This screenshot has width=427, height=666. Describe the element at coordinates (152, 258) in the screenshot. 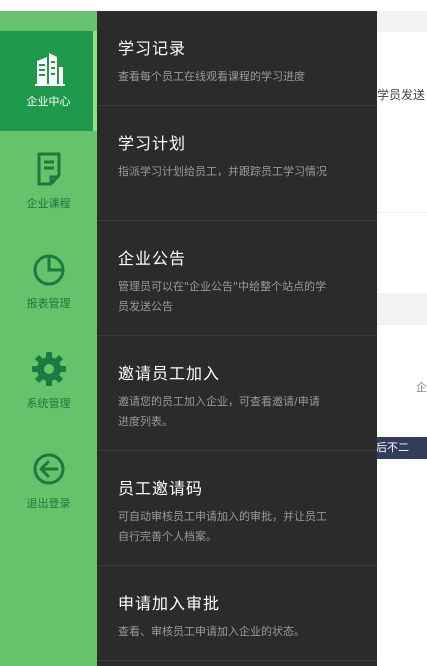

I see `menu-item-title: 企业公告` at that location.